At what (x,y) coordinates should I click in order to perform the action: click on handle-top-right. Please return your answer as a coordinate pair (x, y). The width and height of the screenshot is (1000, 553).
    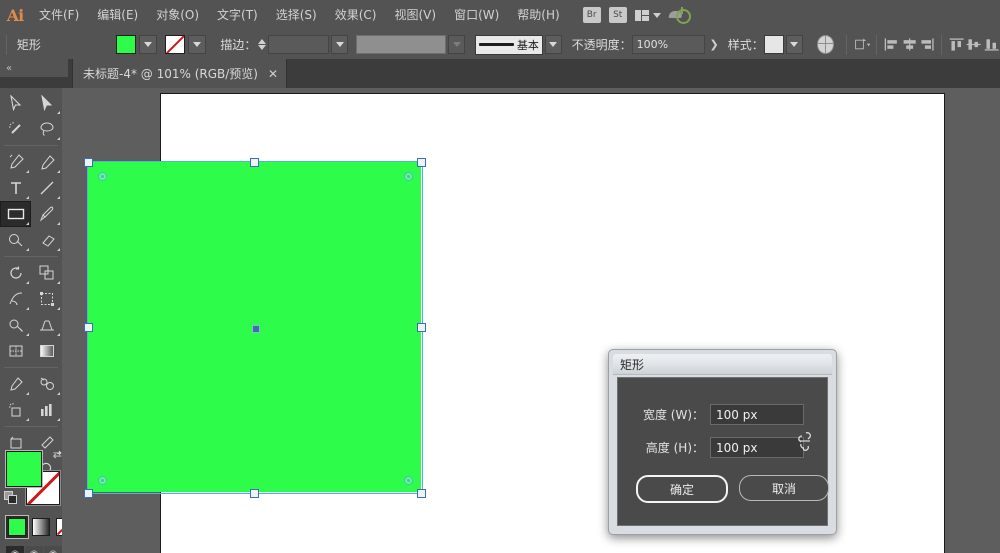
    Looking at the image, I should click on (421, 162).